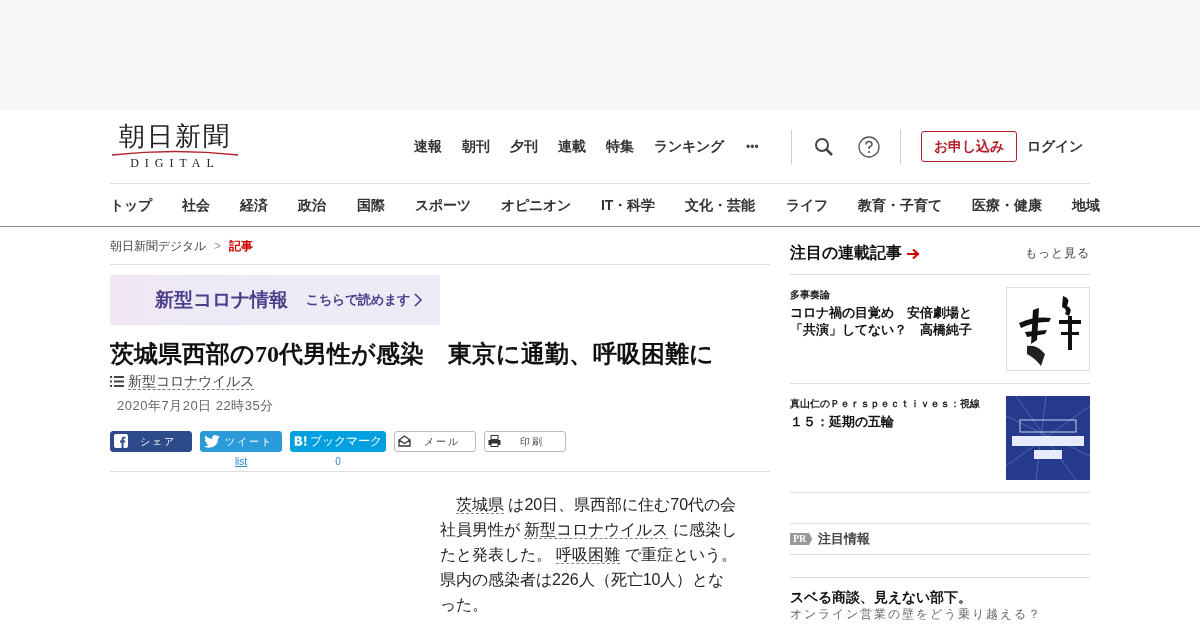 The image size is (1200, 630). What do you see at coordinates (435, 441) in the screenshot?
I see `share-mail-button: メール` at bounding box center [435, 441].